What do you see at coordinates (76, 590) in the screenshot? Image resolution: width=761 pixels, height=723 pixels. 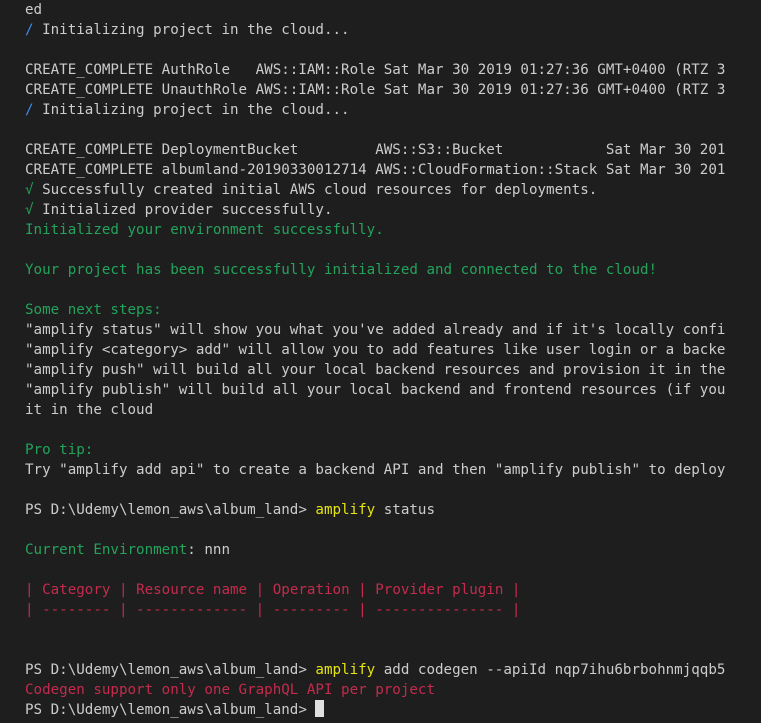 I see `terminal-text: Category` at bounding box center [76, 590].